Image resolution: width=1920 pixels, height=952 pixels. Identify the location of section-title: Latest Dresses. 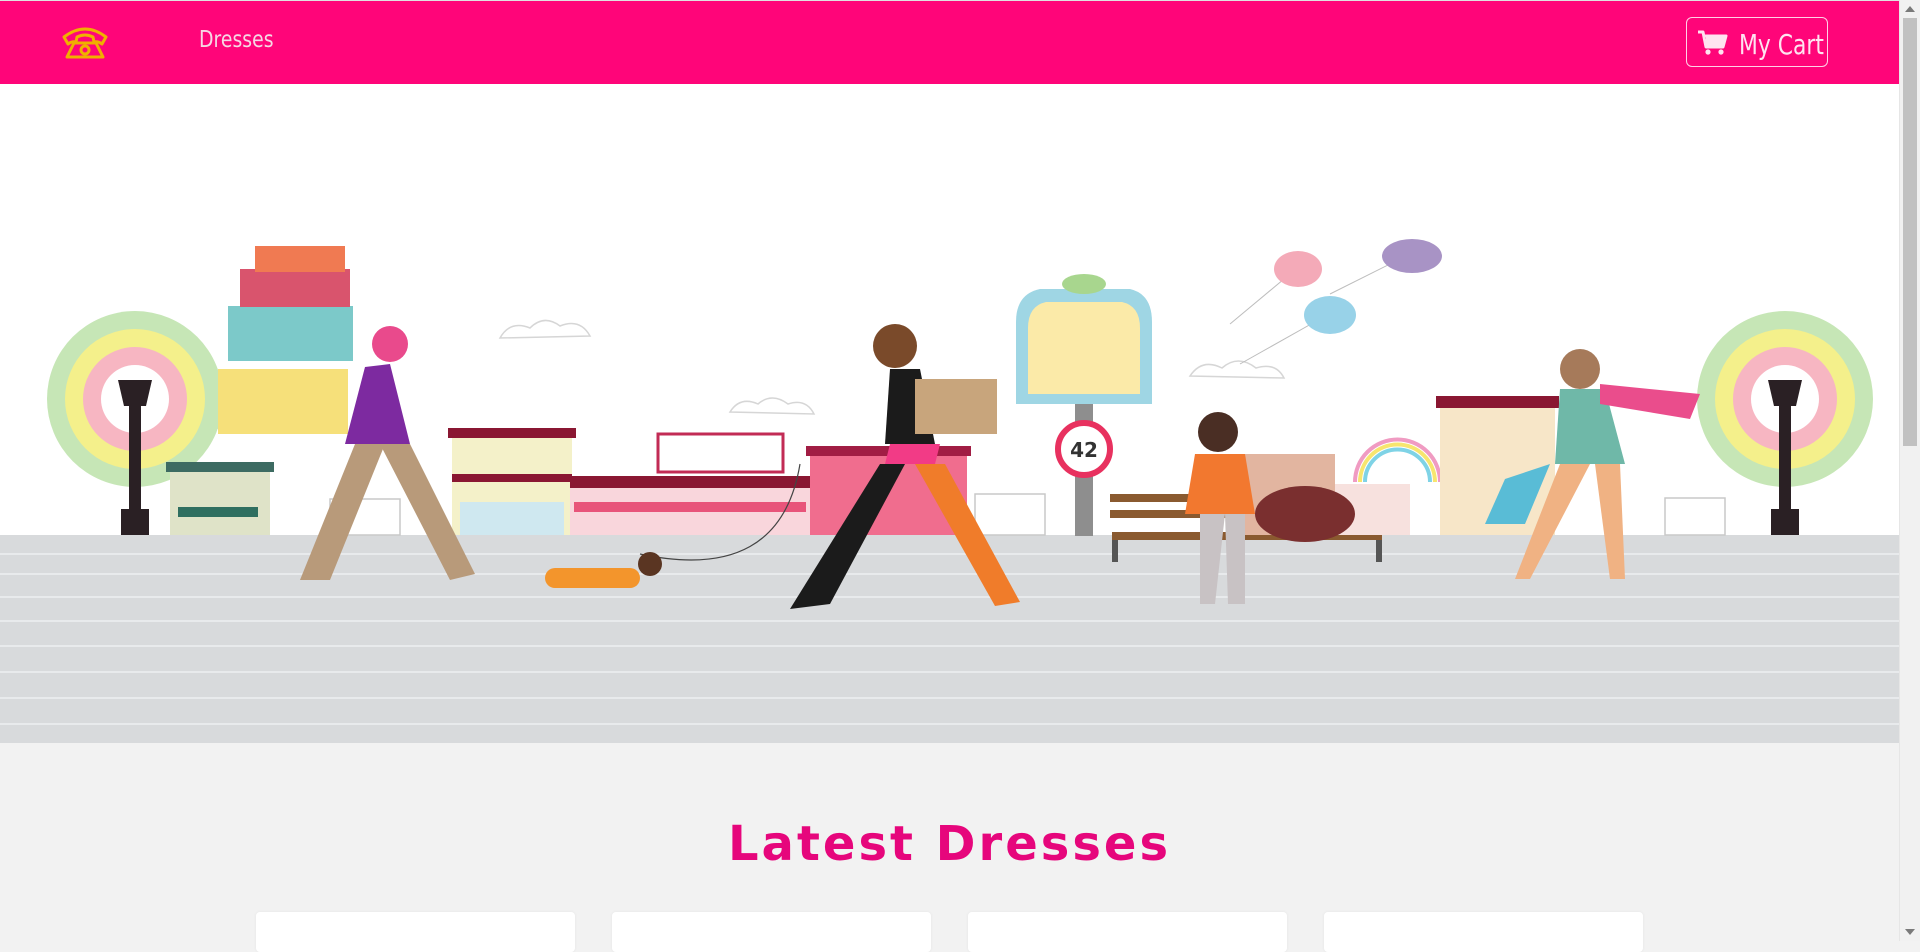
(949, 844).